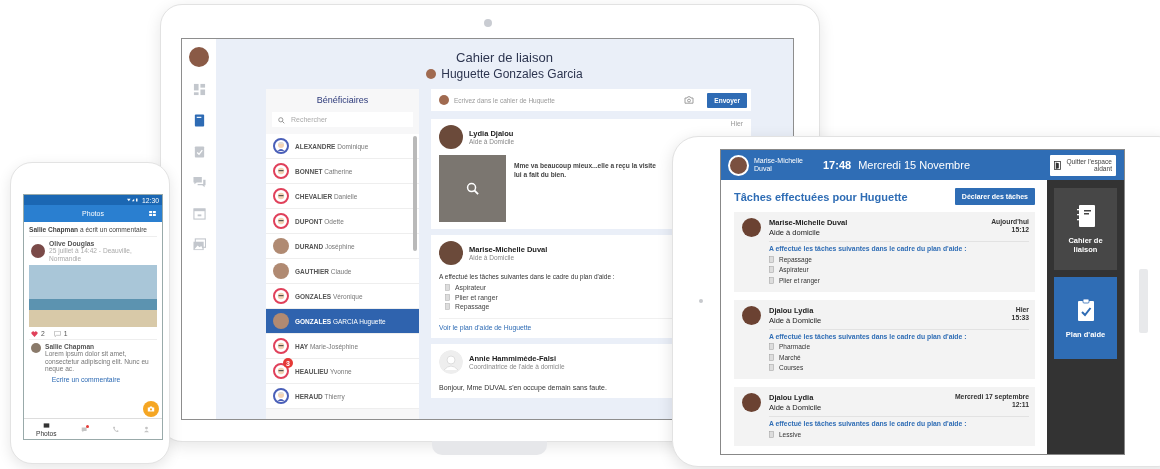 This screenshot has width=1160, height=469. What do you see at coordinates (914, 165) in the screenshot?
I see `date-label: Mercredi 15 Novembre` at bounding box center [914, 165].